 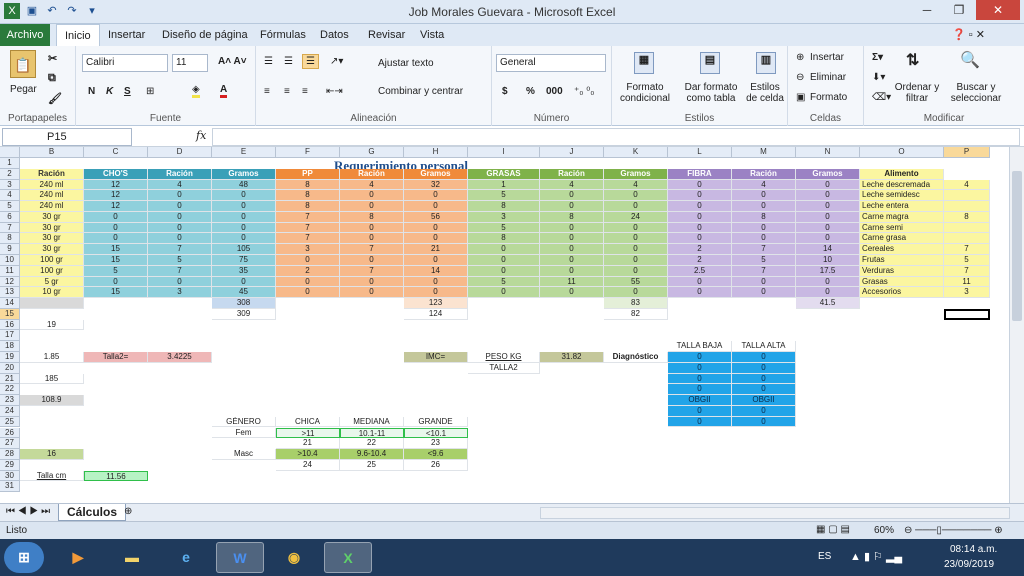 What do you see at coordinates (700, 249) in the screenshot?
I see `cell-sheet-table-6-10: 2` at bounding box center [700, 249].